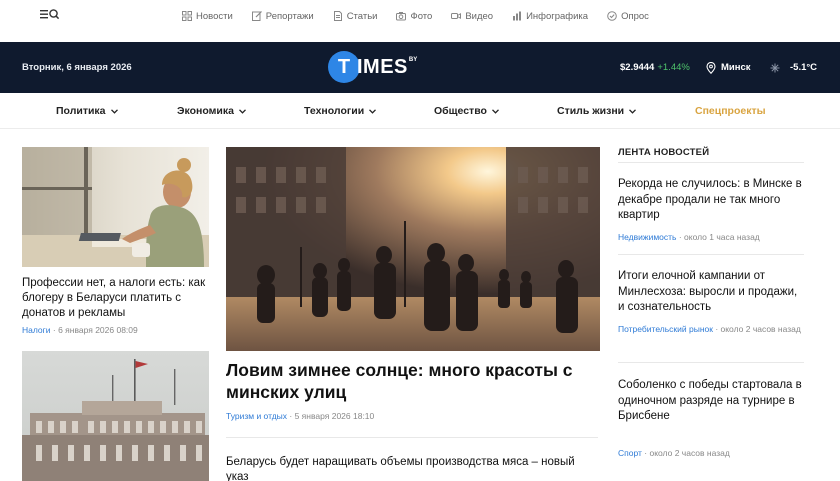 This screenshot has width=840, height=481. Describe the element at coordinates (664, 152) in the screenshot. I see `news-feed-heading: ЛЕНТА НОВОСТЕЙ` at that location.